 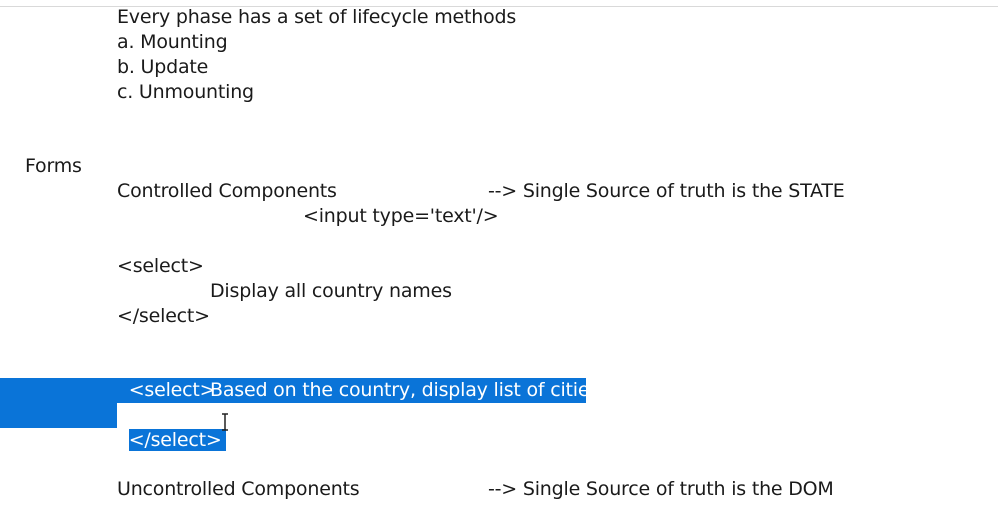 What do you see at coordinates (227, 191) in the screenshot?
I see `controlled-components-label: Controlled Components` at bounding box center [227, 191].